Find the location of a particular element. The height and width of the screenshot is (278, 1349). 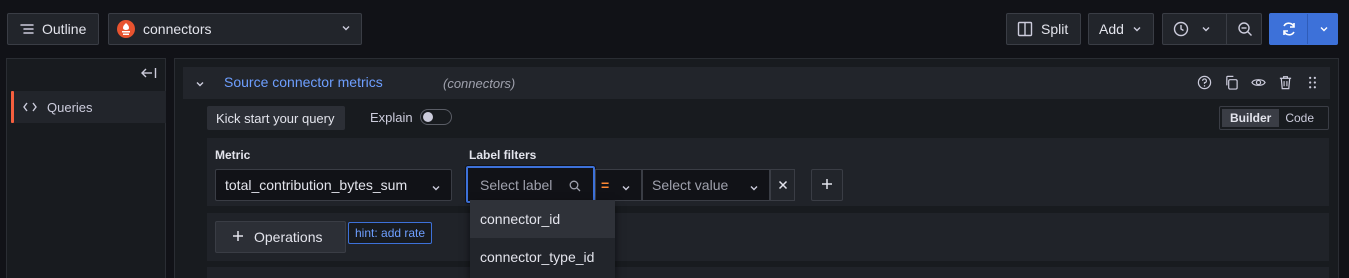

remove-filter-button is located at coordinates (782, 185).